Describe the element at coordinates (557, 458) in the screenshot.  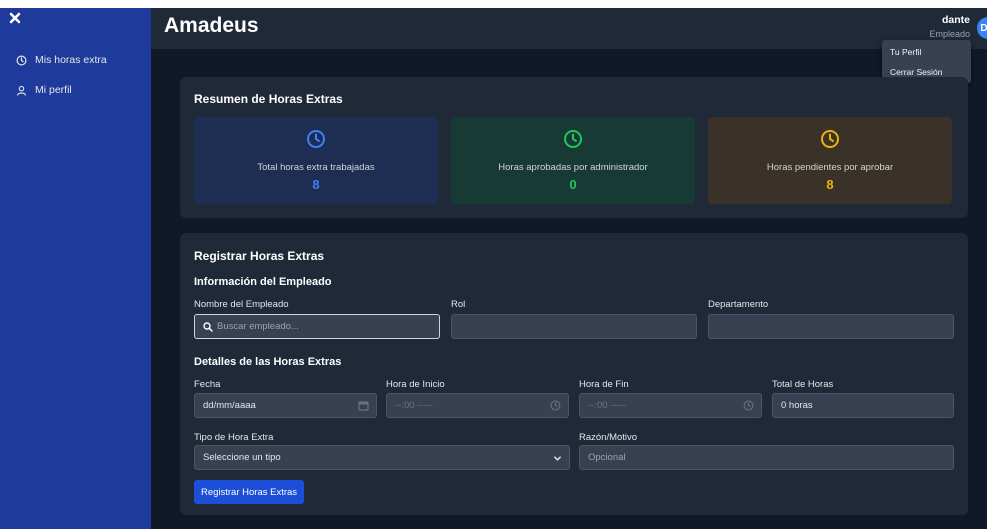
I see `chevron-down-icon` at that location.